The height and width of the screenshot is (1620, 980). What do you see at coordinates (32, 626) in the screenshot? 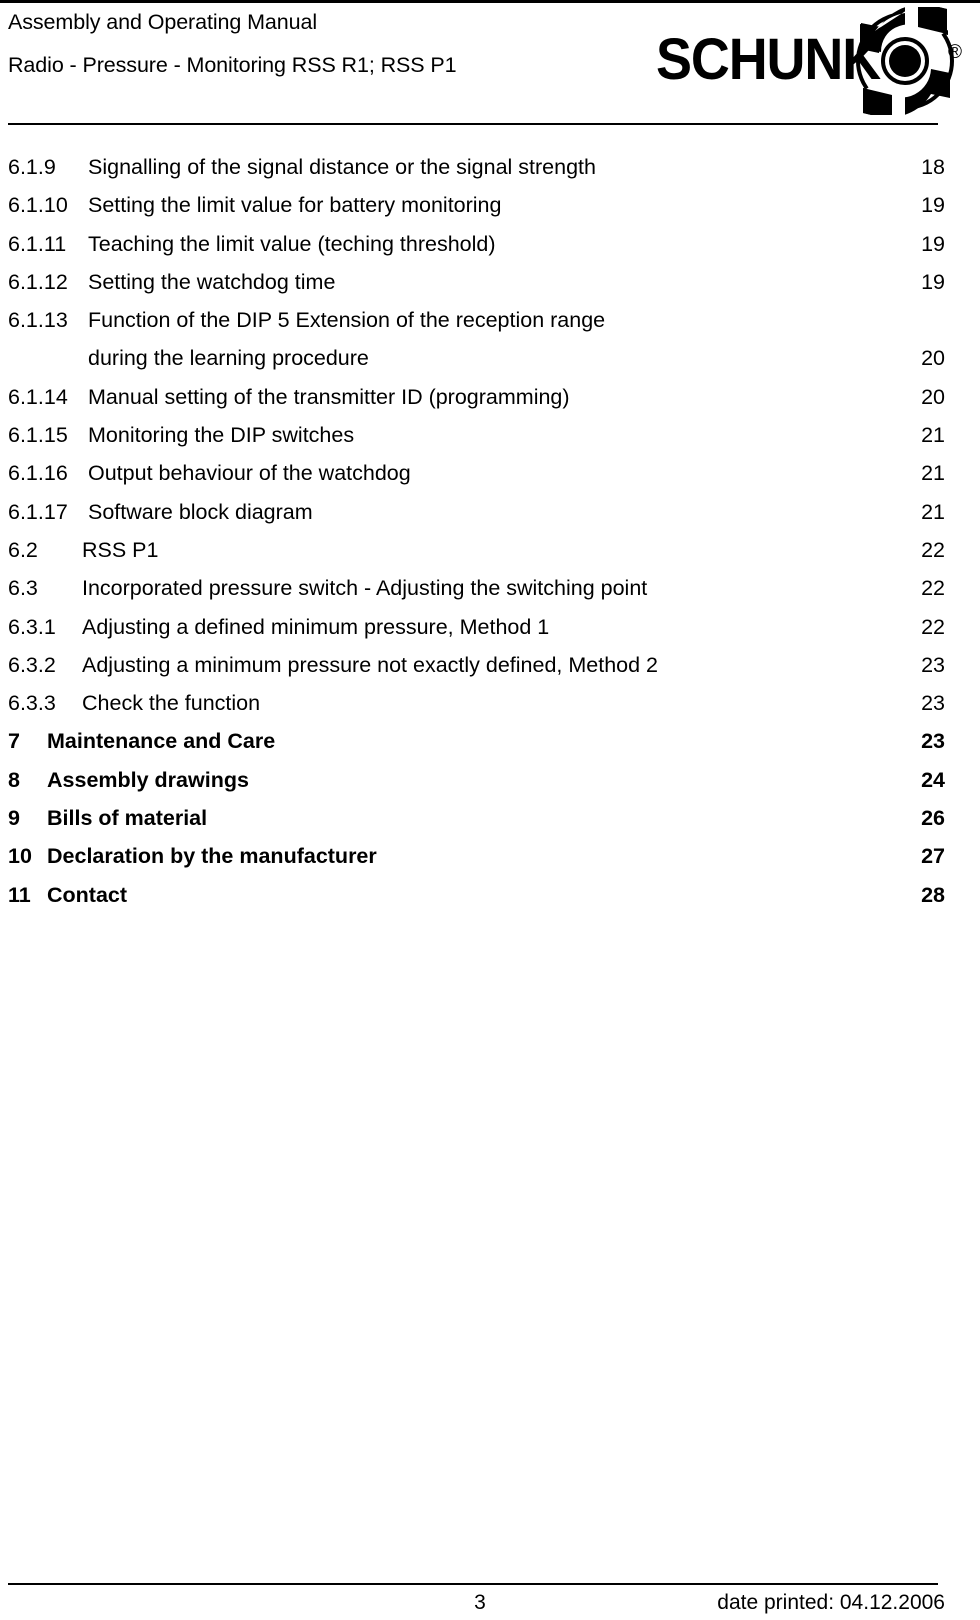
I see `toc-entry-number: 6.3.1` at bounding box center [32, 626].